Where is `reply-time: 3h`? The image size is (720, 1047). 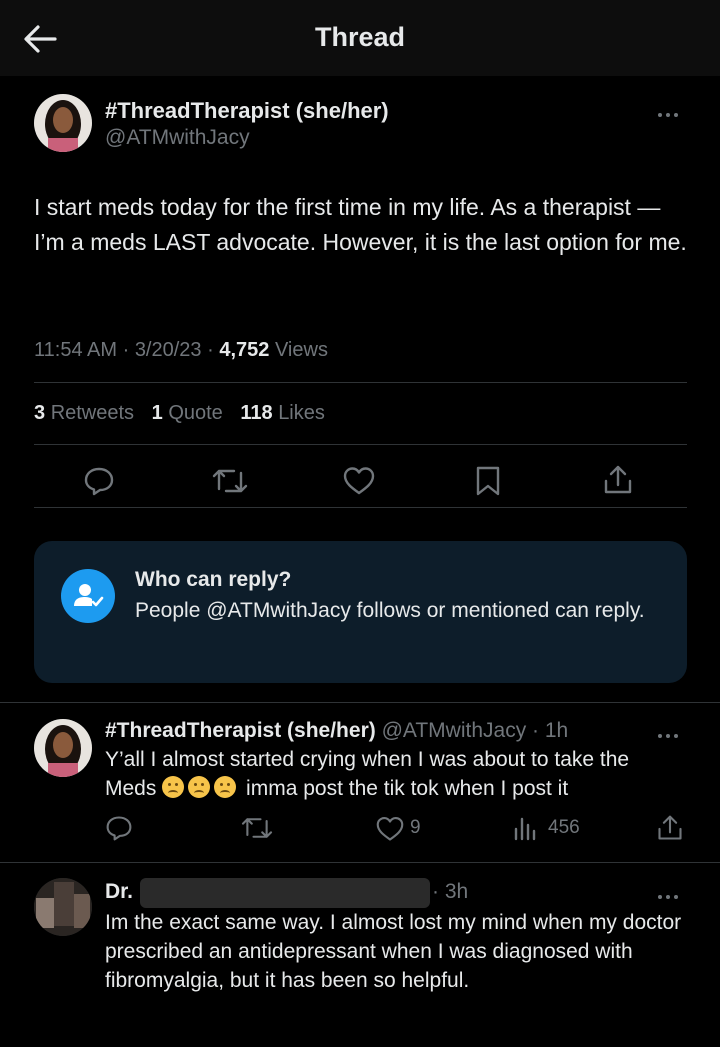 reply-time: 3h is located at coordinates (456, 891).